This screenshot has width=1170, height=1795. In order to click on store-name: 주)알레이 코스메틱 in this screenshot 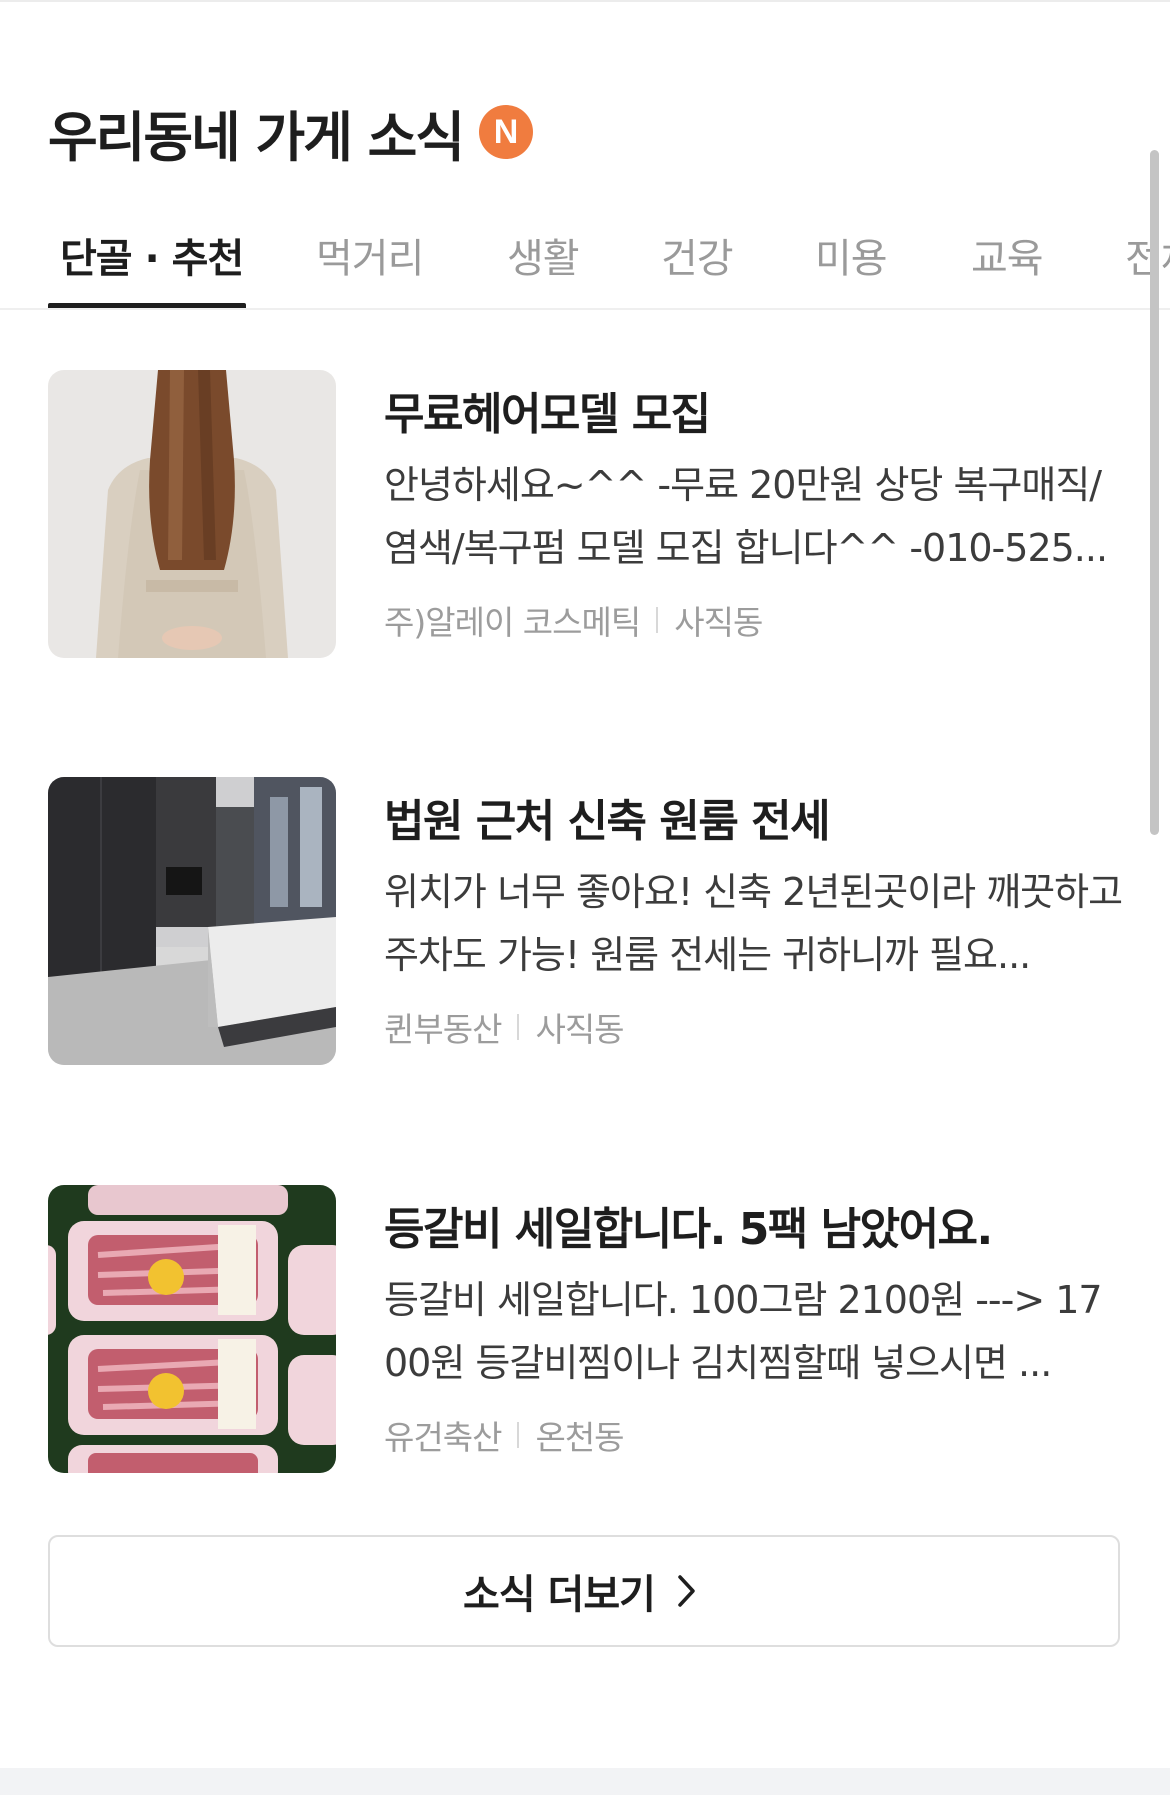, I will do `click(512, 622)`.